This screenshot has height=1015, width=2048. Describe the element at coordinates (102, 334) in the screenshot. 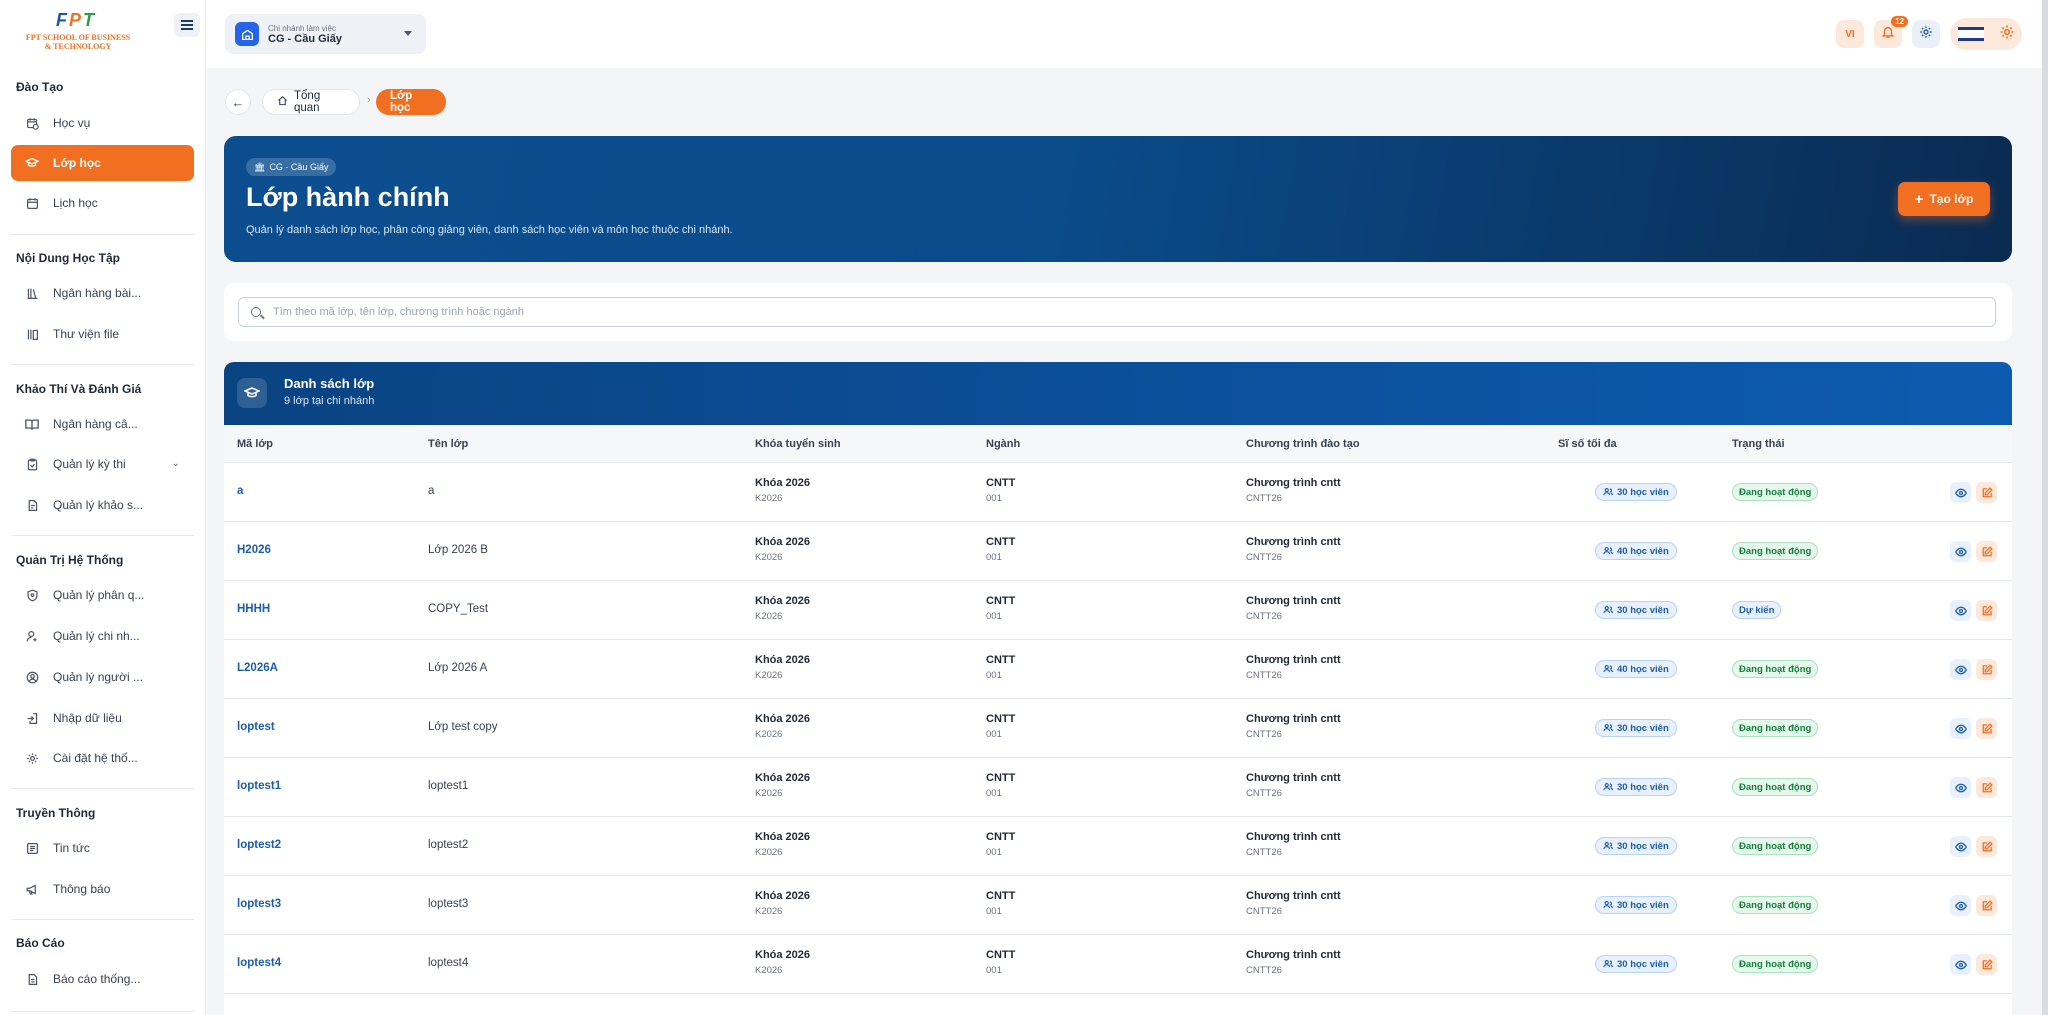

I see `sidebar-item-thu-vien-file: Thư viện file` at that location.